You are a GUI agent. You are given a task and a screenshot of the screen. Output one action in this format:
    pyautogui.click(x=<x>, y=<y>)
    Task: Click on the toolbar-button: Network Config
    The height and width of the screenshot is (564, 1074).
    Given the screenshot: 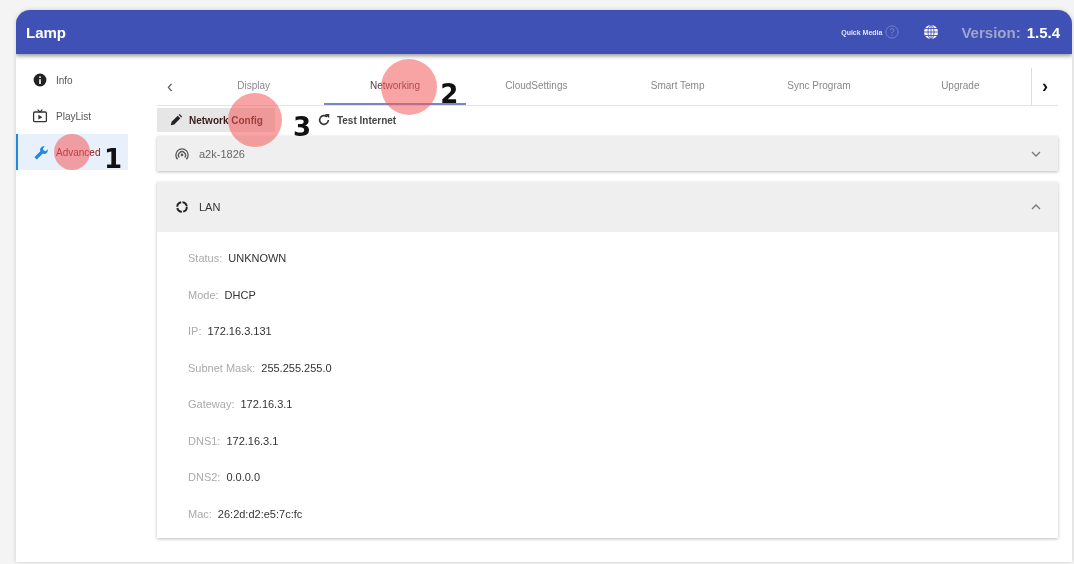 What is the action you would take?
    pyautogui.click(x=216, y=120)
    